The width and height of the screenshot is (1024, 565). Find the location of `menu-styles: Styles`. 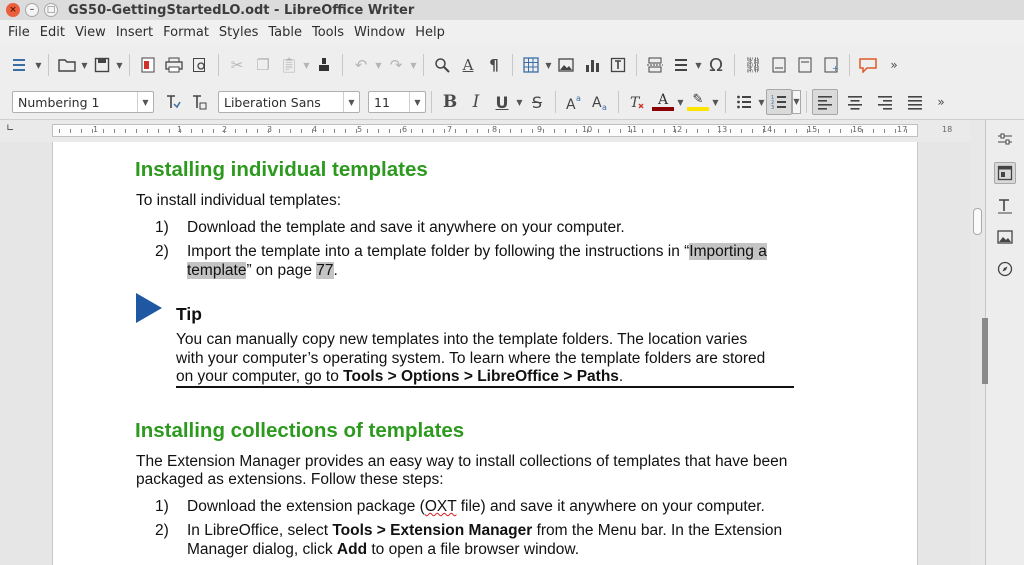

menu-styles: Styles is located at coordinates (238, 32).